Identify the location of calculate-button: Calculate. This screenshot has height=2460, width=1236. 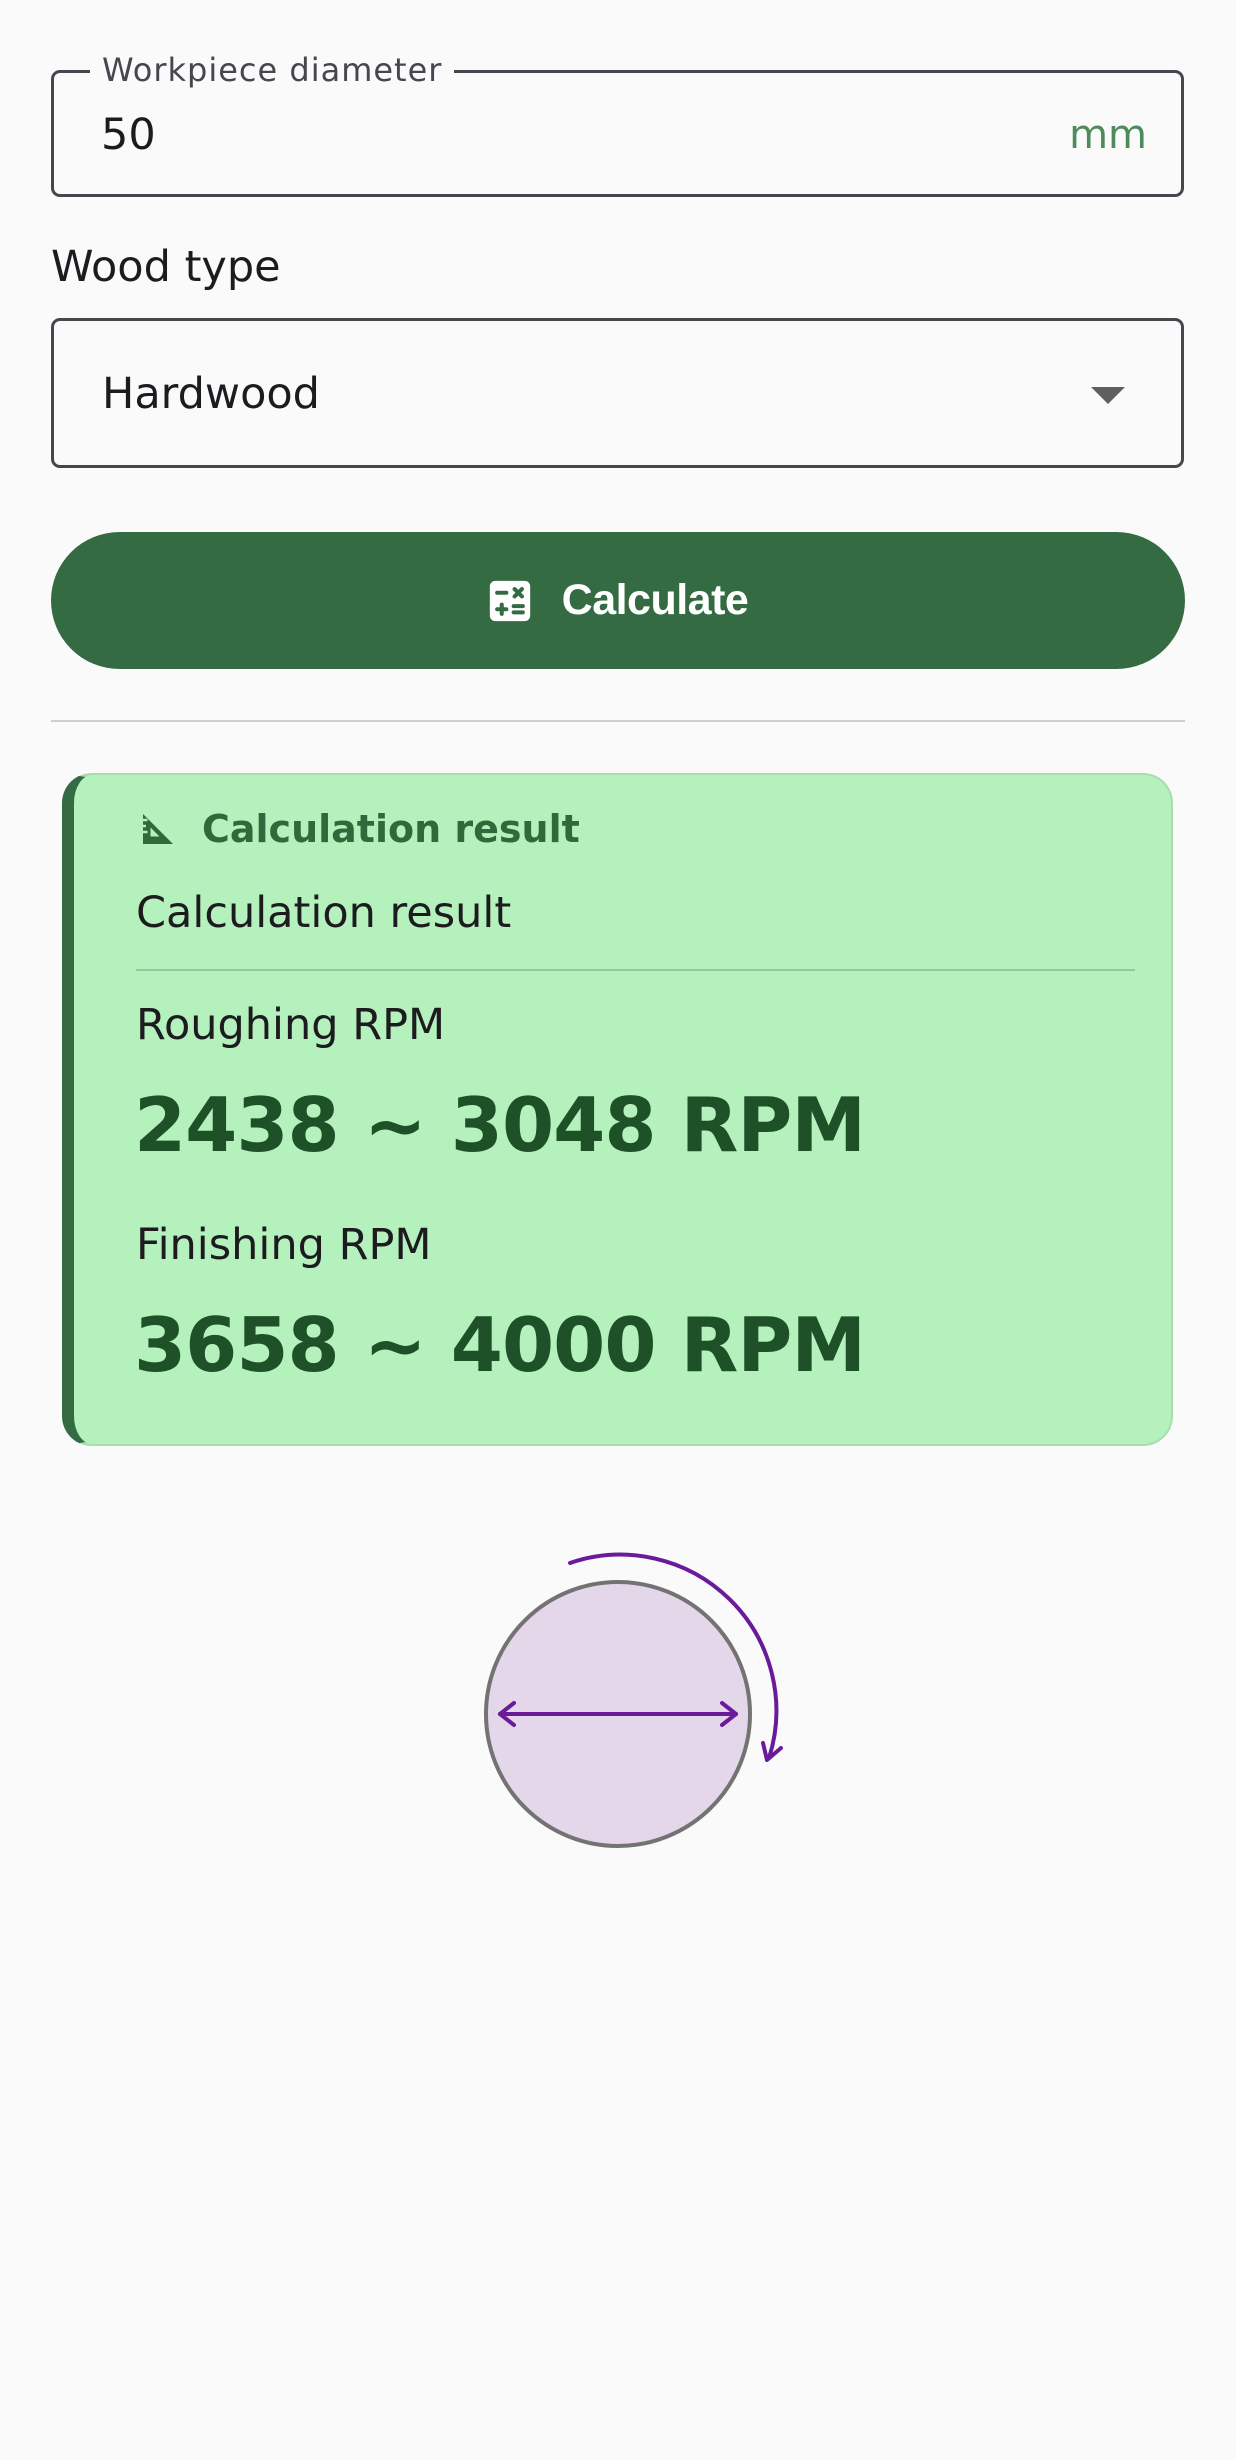
(618, 600).